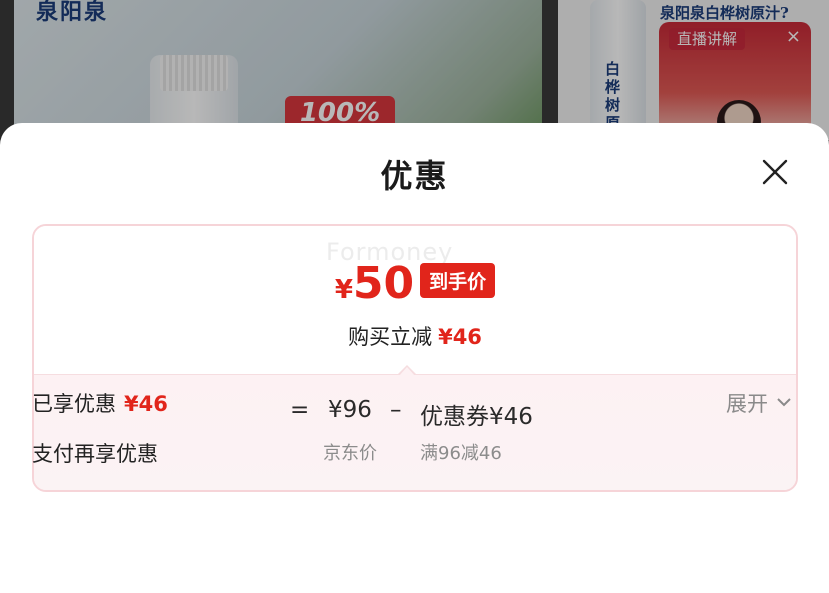 The image size is (829, 593). I want to click on enjoyed-discount-row: 已享优惠 ¥46, so click(100, 403).